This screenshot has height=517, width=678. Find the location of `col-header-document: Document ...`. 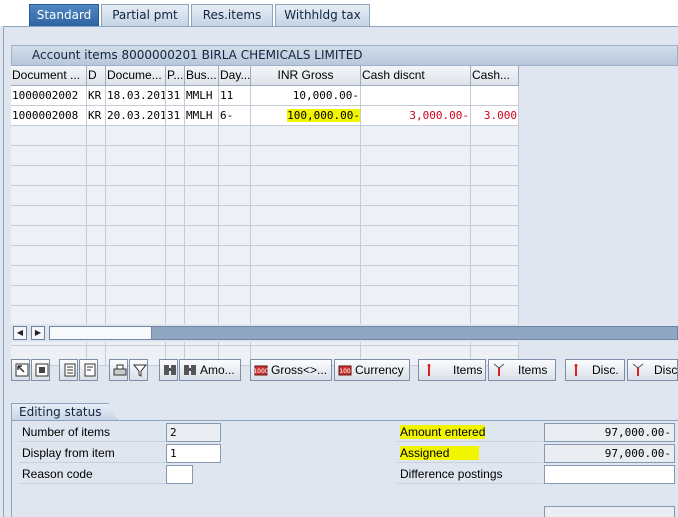

col-header-document: Document ... is located at coordinates (49, 76).